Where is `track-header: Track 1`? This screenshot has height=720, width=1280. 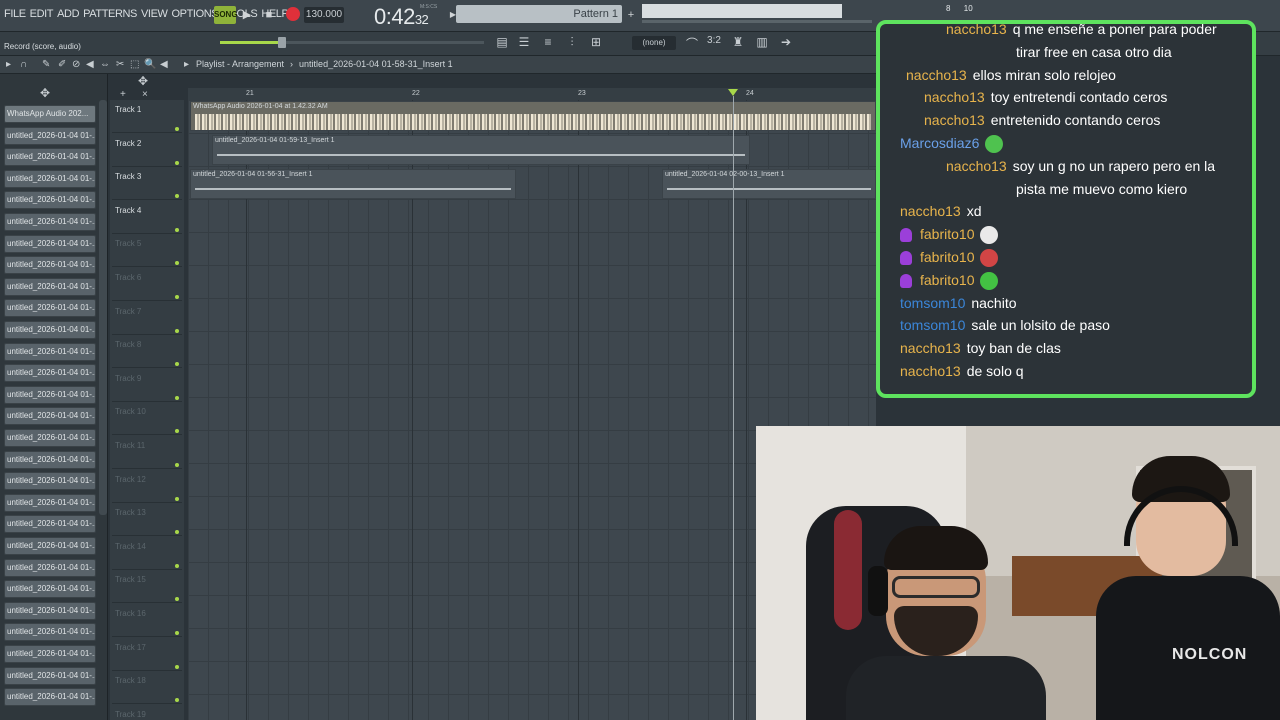
track-header: Track 1 is located at coordinates (147, 117).